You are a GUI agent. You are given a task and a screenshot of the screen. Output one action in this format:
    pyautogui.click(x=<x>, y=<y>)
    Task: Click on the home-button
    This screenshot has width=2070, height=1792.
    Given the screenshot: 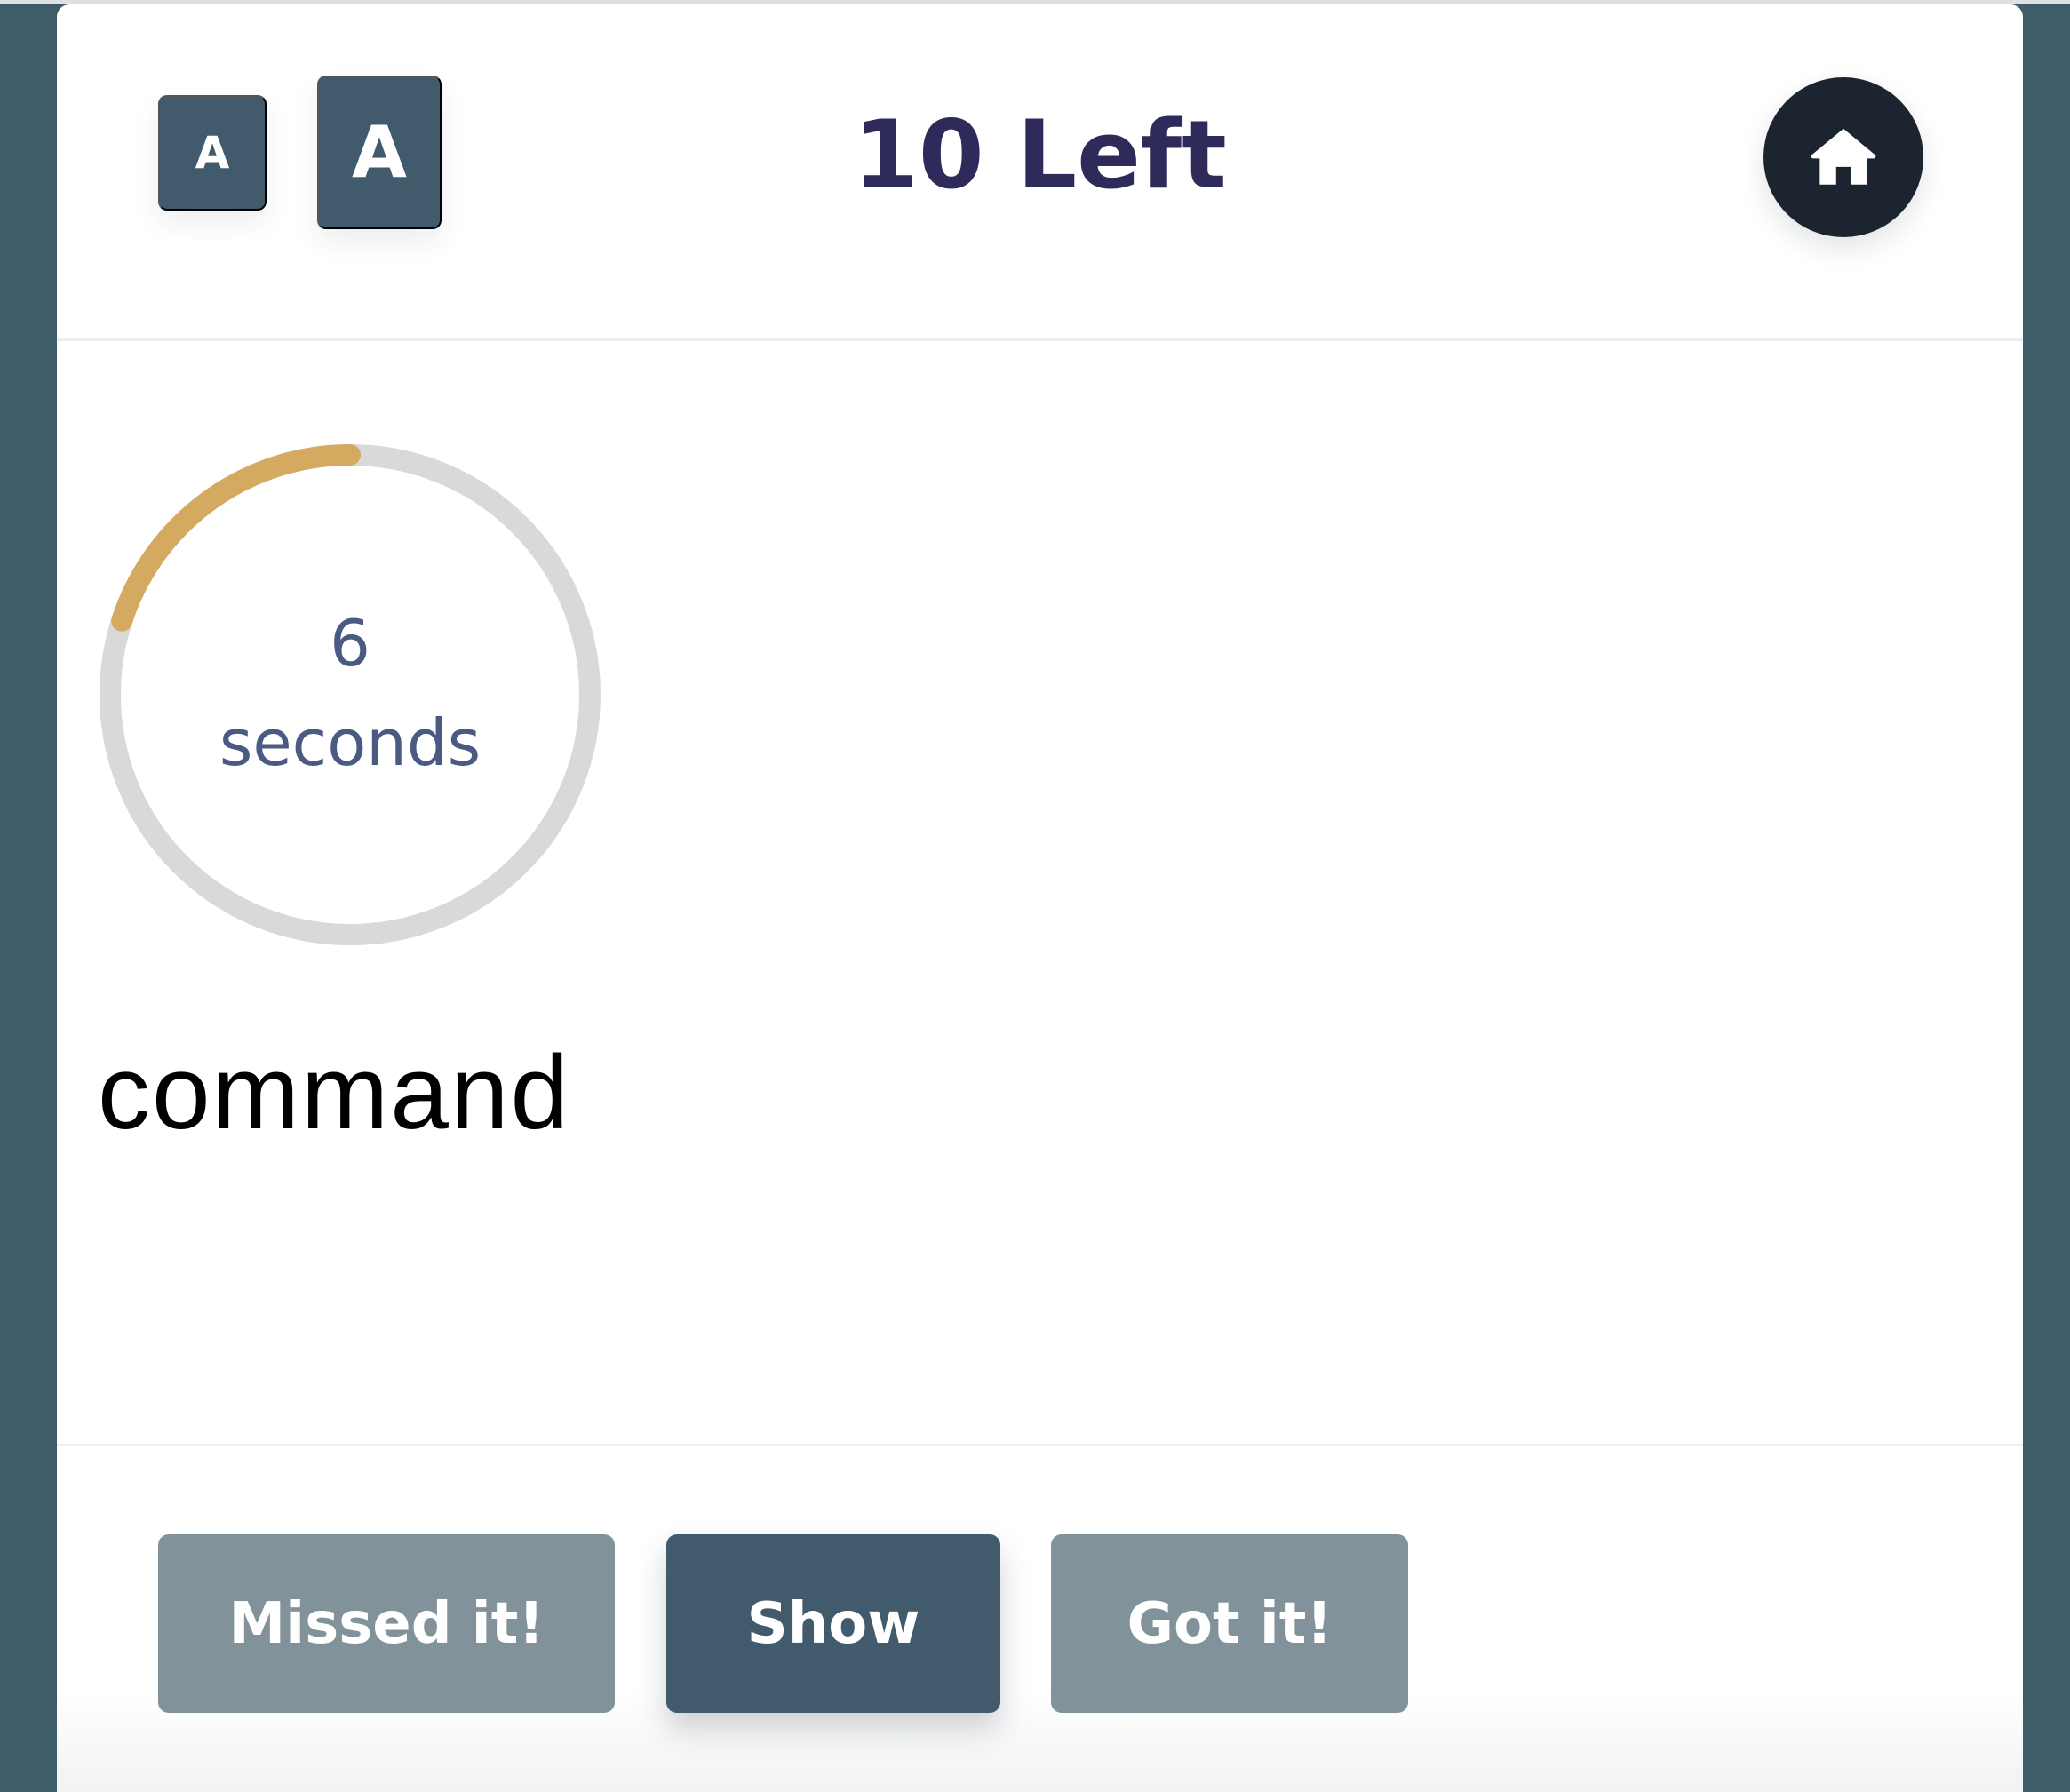 What is the action you would take?
    pyautogui.click(x=1843, y=157)
    